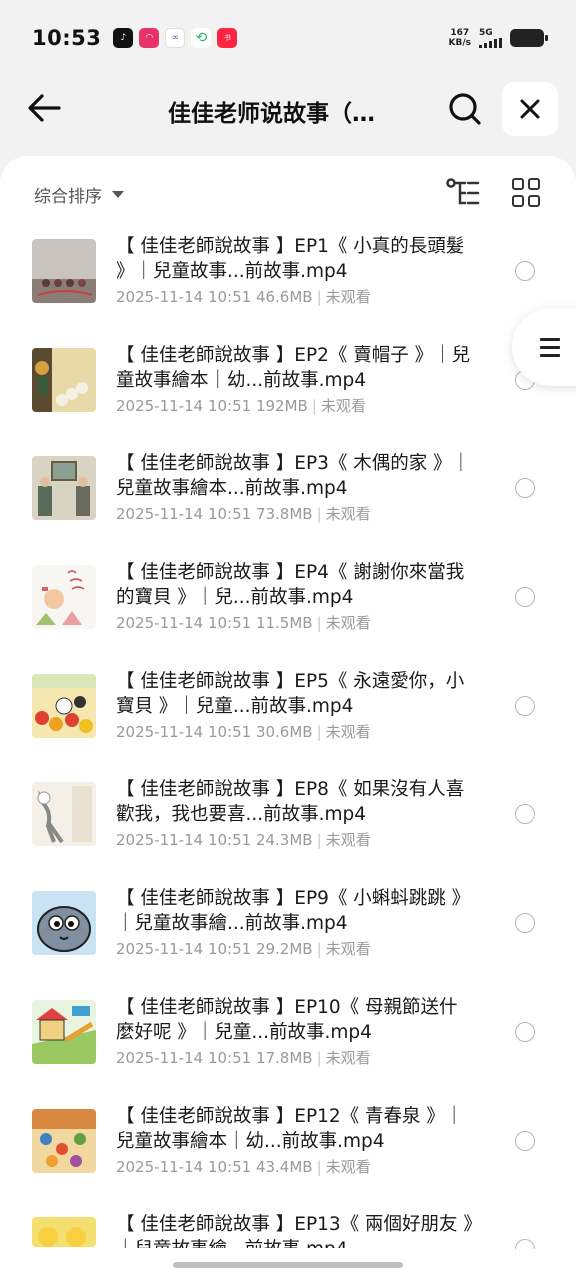 This screenshot has height=1280, width=576. What do you see at coordinates (459, 43) in the screenshot?
I see `speed-unit: KB/s` at bounding box center [459, 43].